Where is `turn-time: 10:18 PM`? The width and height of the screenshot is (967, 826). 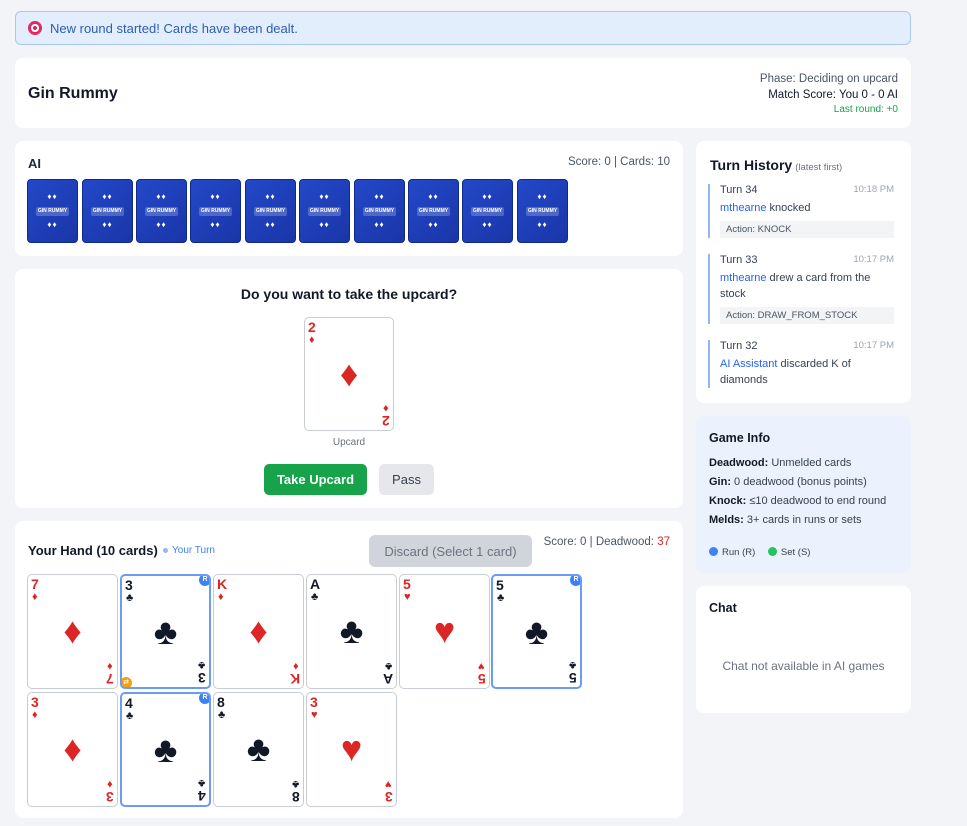 turn-time: 10:18 PM is located at coordinates (873, 189).